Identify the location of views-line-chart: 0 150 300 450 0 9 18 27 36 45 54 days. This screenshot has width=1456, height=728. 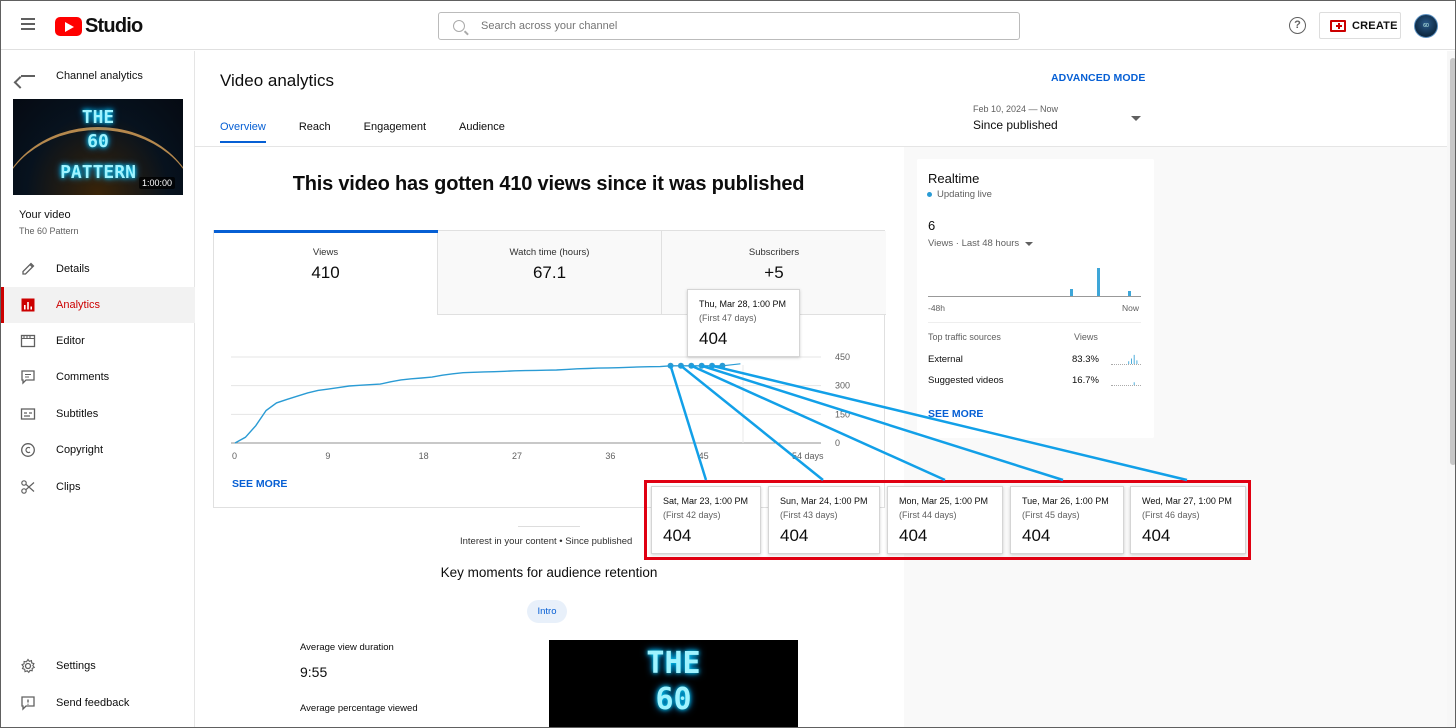
(540, 406).